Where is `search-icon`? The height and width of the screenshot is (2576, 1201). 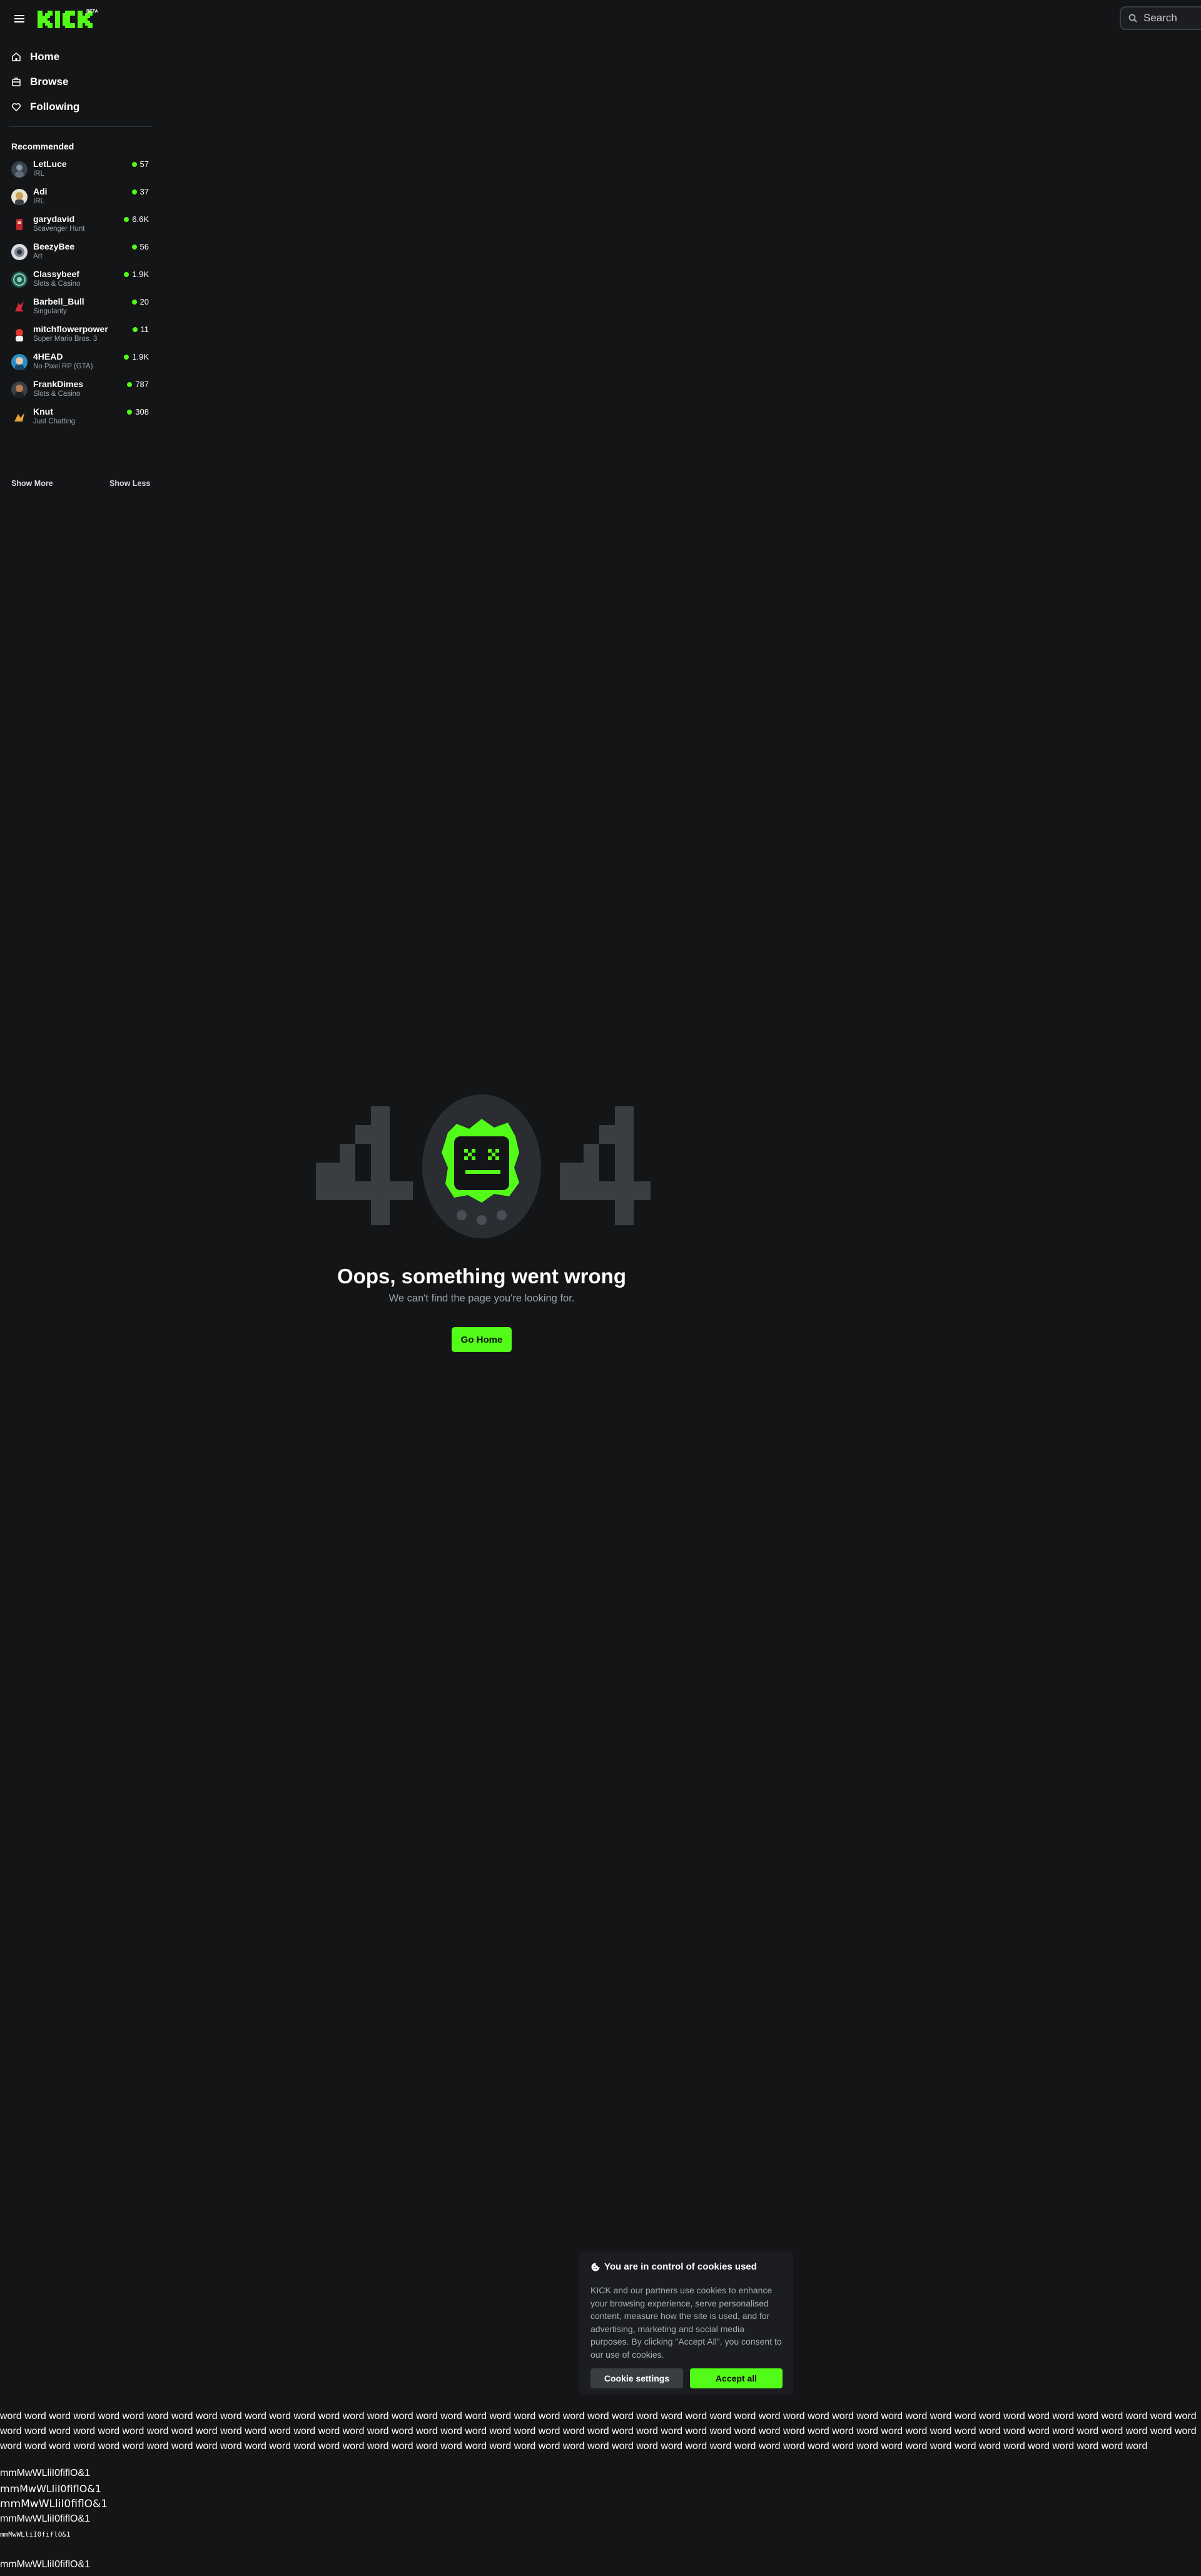 search-icon is located at coordinates (1132, 18).